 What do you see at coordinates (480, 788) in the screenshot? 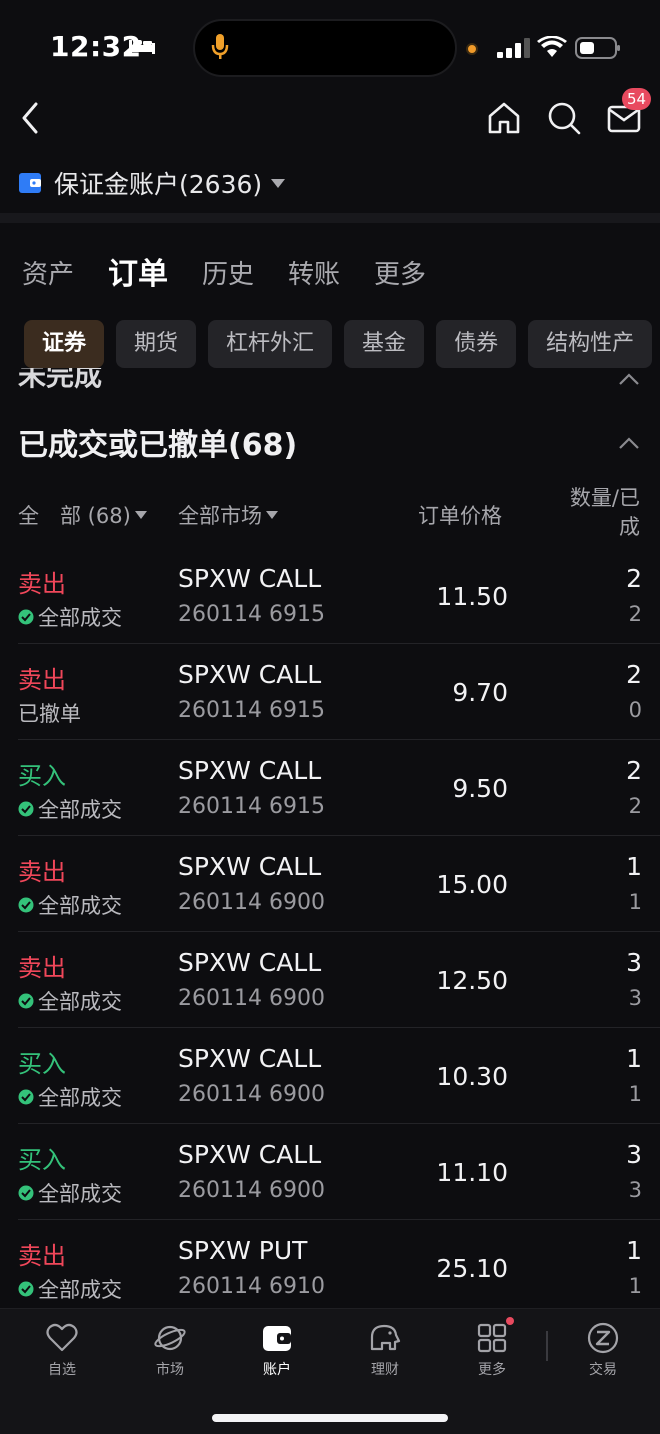
I see `order-price: 9.50` at bounding box center [480, 788].